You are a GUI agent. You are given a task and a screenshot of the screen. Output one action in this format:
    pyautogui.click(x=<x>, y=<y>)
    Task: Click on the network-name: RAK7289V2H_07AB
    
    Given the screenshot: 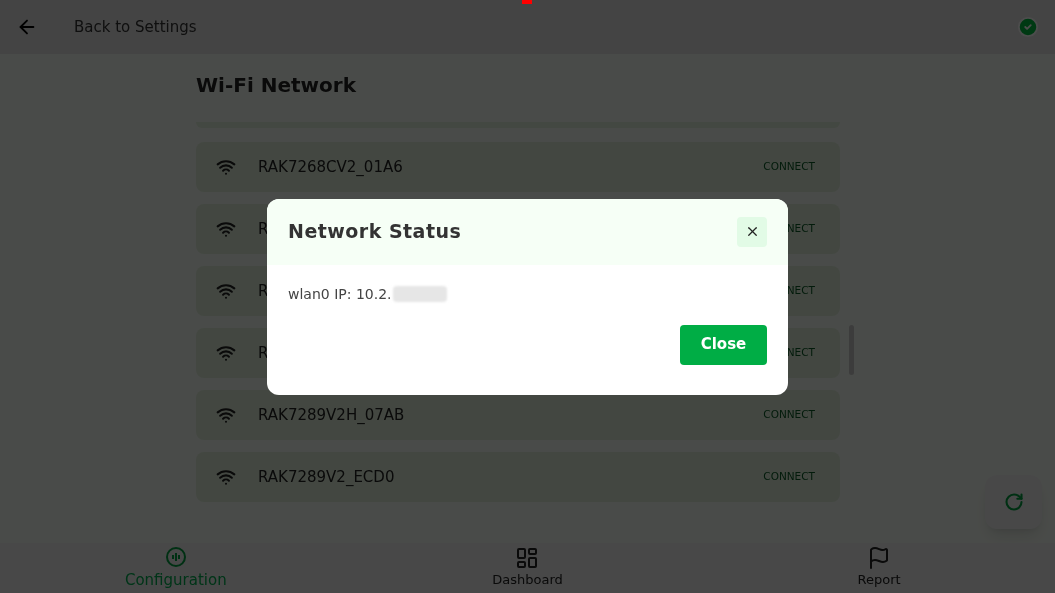 What is the action you would take?
    pyautogui.click(x=331, y=415)
    